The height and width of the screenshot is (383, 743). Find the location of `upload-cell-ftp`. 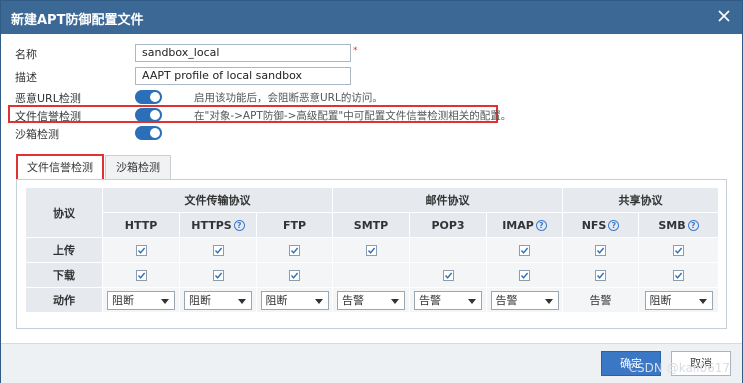

upload-cell-ftp is located at coordinates (294, 250).